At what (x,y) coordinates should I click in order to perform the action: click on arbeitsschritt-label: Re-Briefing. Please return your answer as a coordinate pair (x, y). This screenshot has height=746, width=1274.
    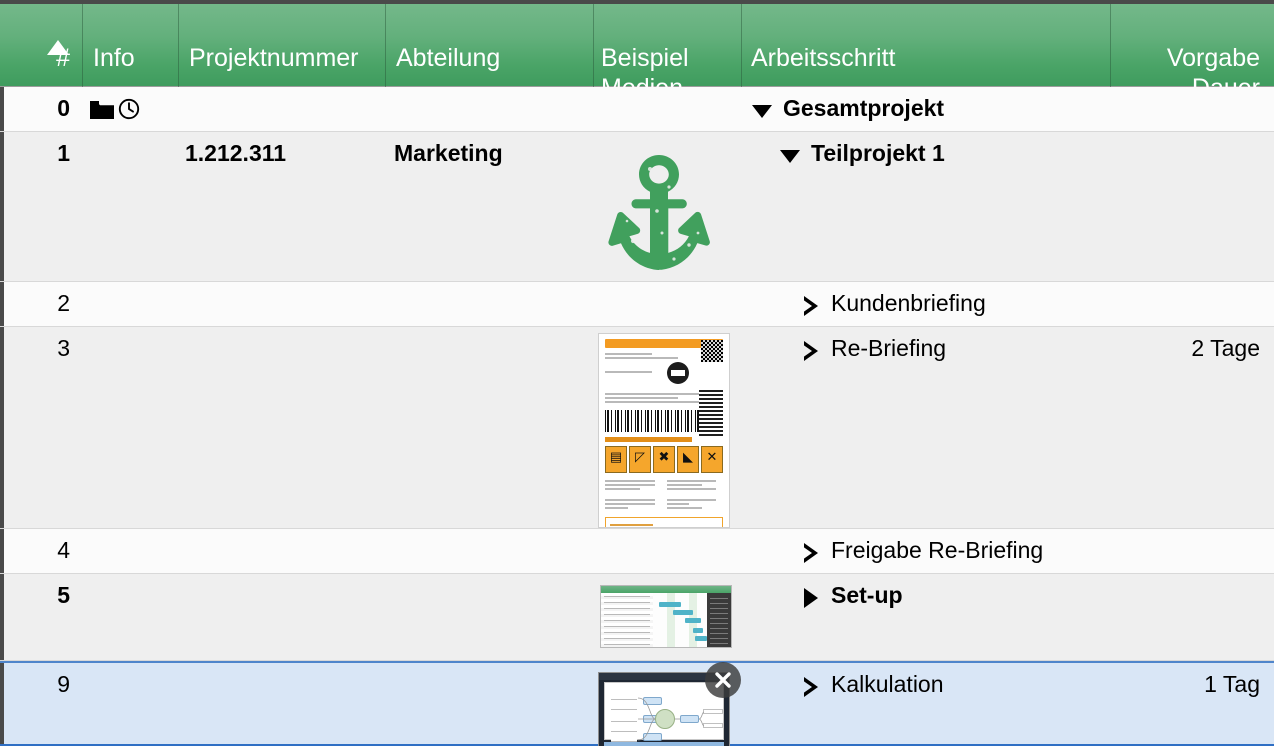
    Looking at the image, I should click on (889, 348).